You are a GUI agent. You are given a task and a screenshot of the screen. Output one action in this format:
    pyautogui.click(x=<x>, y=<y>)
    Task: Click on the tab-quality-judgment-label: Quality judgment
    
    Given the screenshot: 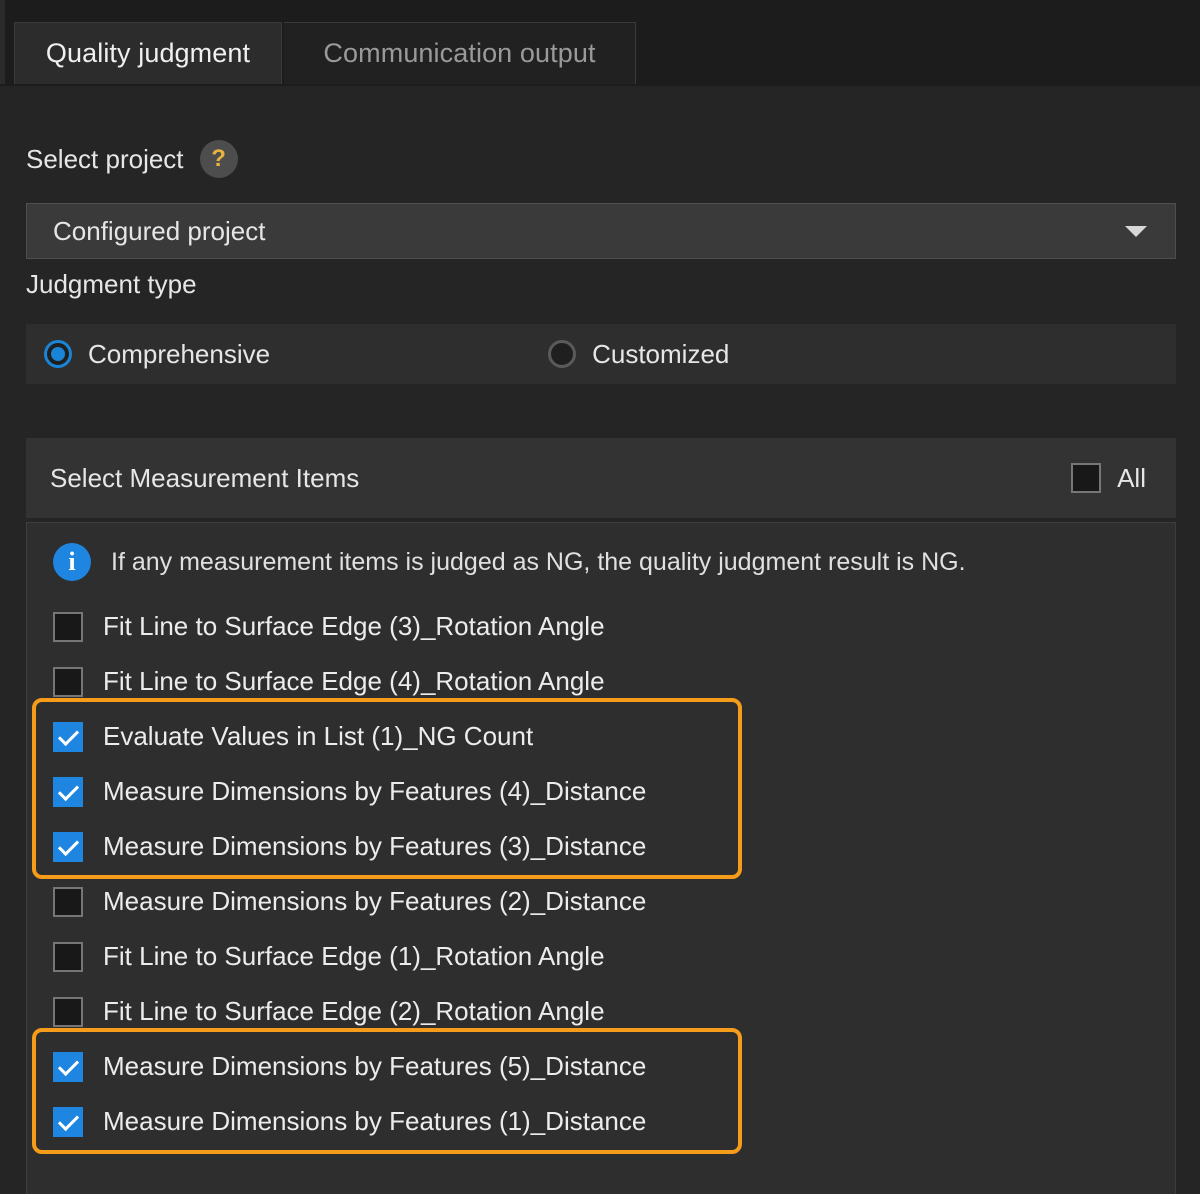 What is the action you would take?
    pyautogui.click(x=148, y=53)
    